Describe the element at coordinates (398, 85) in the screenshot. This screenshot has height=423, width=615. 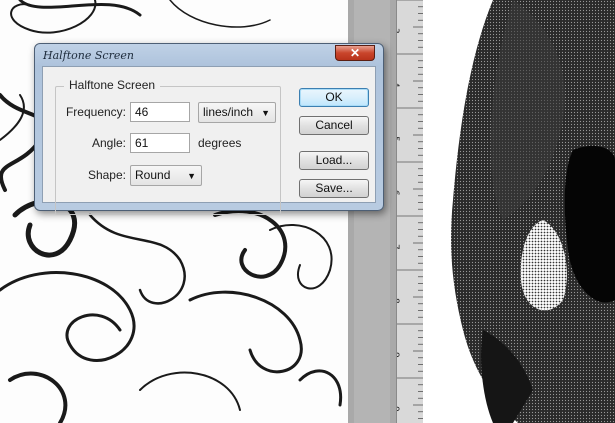
I see `ruler-number: 4` at that location.